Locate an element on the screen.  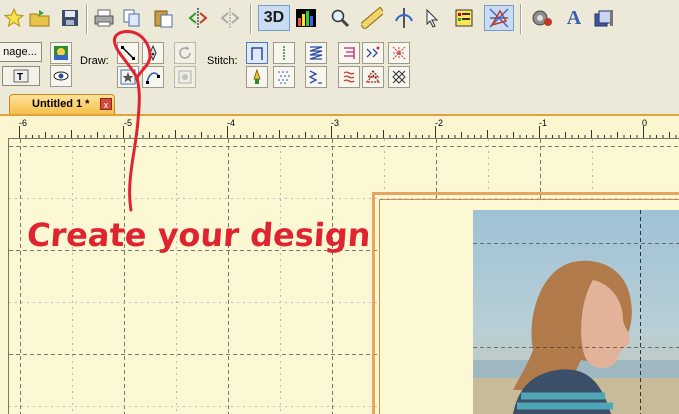
ruler-label: 0 is located at coordinates (645, 123).